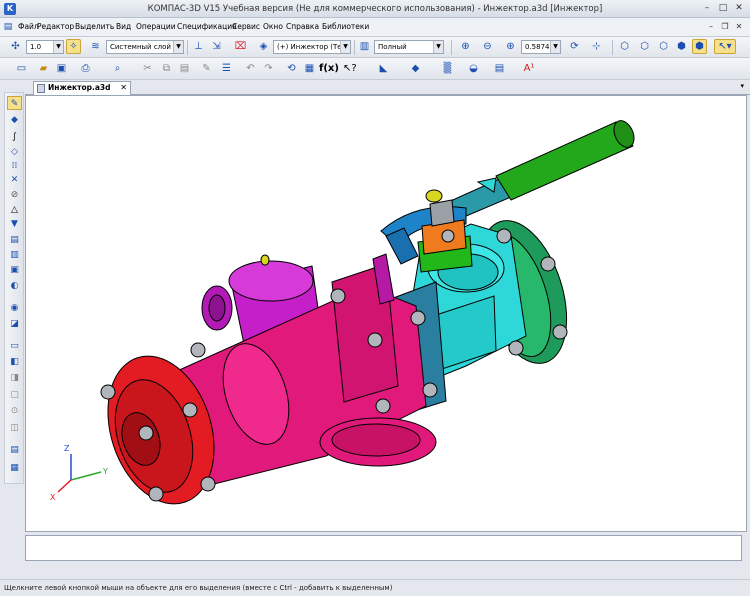  What do you see at coordinates (55, 26) in the screenshot?
I see `menu-editor: Редактор` at bounding box center [55, 26].